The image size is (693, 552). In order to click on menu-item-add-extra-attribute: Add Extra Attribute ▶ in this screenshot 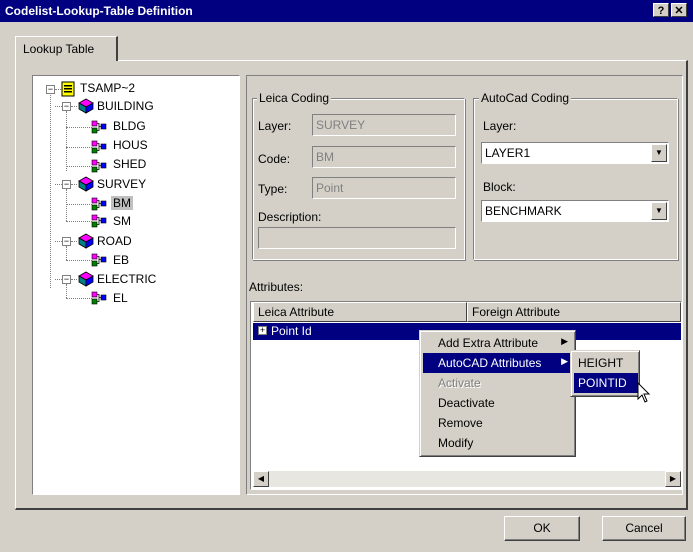, I will do `click(498, 343)`.